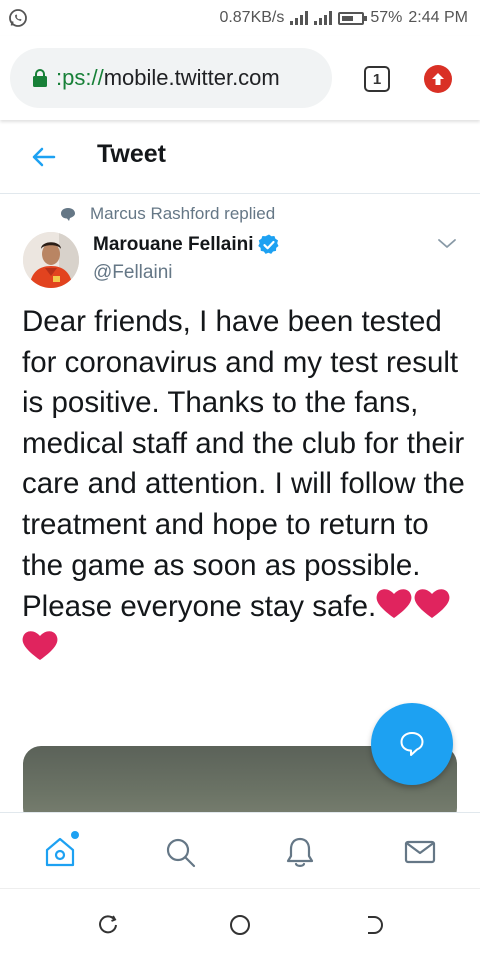 This screenshot has width=480, height=960. I want to click on system-navigation-bar, so click(240, 924).